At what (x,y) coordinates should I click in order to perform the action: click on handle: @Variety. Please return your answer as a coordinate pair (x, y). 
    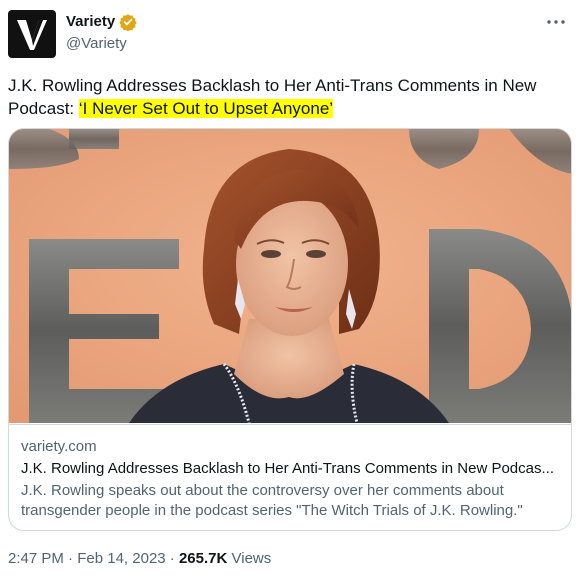
    Looking at the image, I should click on (101, 44).